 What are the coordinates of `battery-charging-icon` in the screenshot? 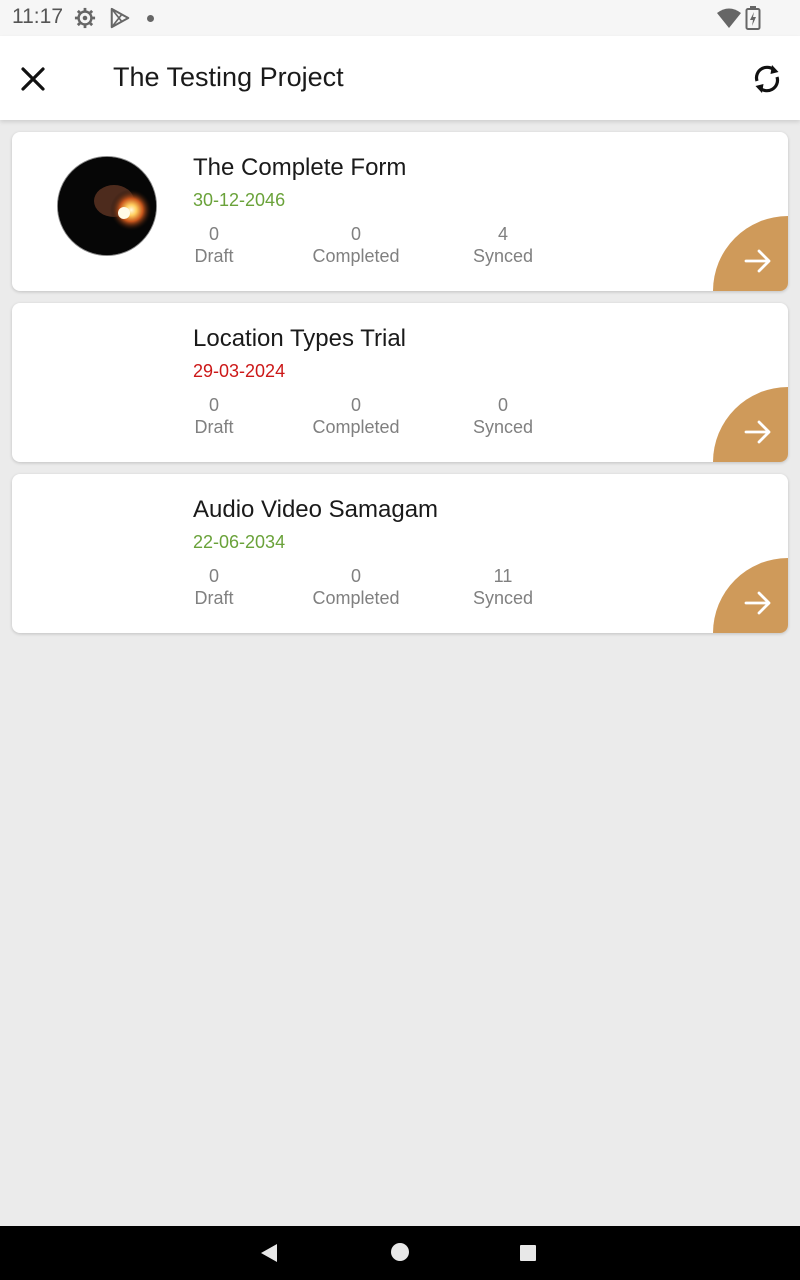 It's located at (753, 18).